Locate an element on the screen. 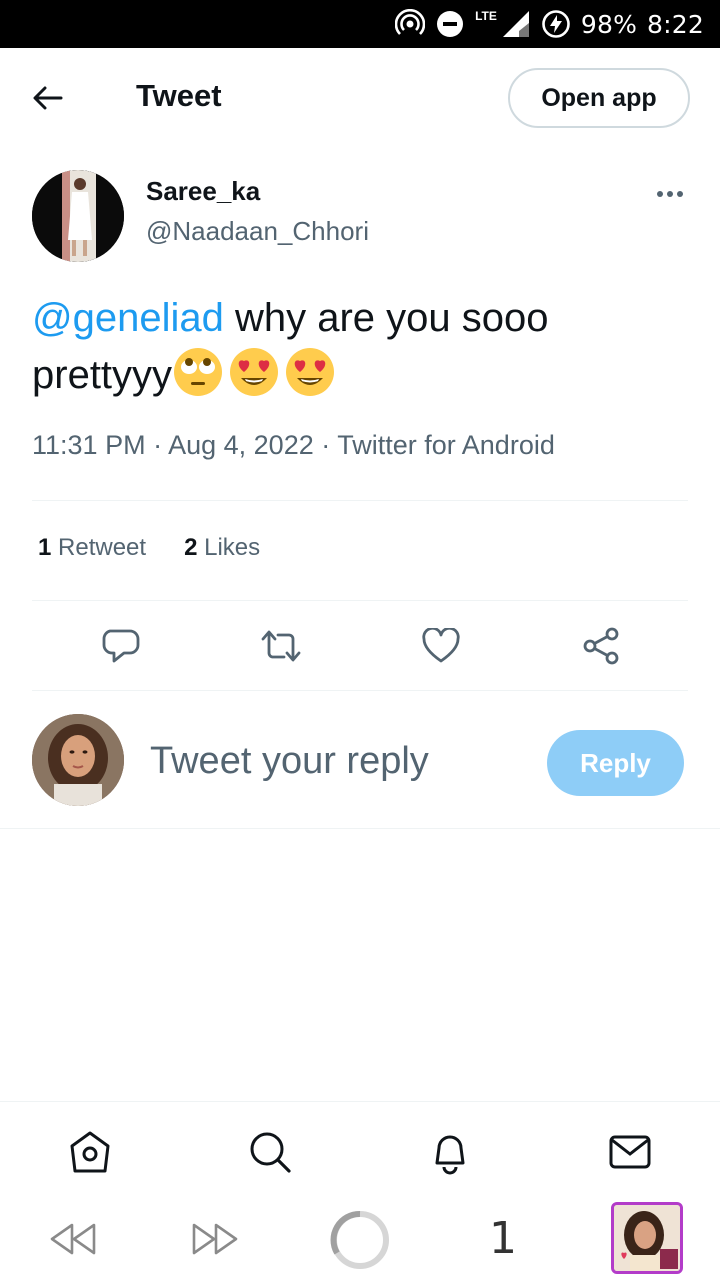  hotspot-icon is located at coordinates (410, 22).